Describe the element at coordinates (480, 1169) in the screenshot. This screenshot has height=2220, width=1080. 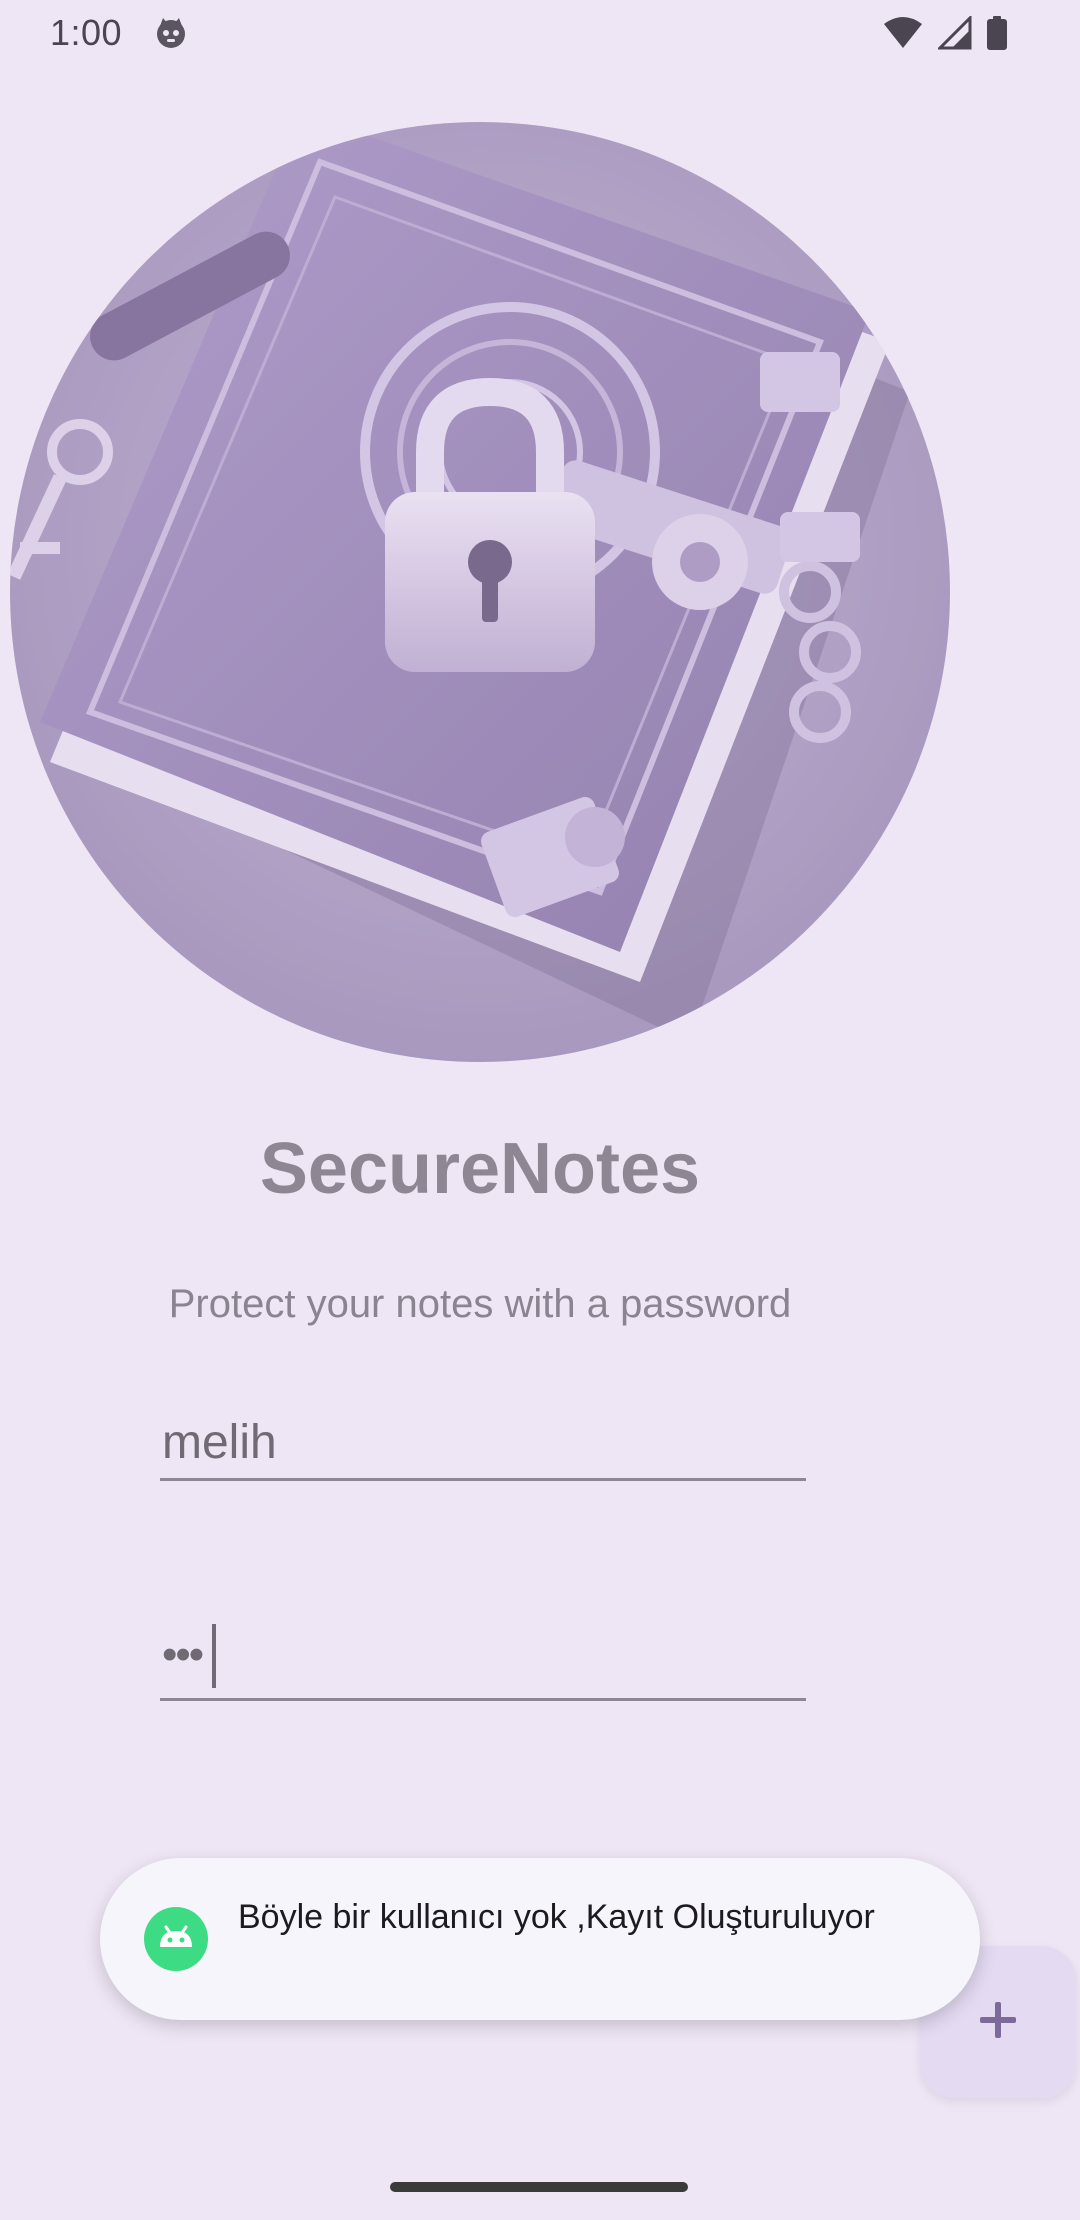
I see `app-title: SecureNotes` at that location.